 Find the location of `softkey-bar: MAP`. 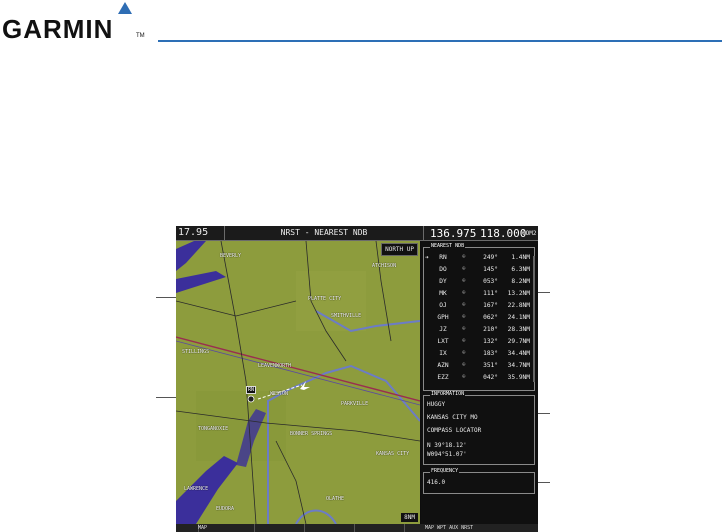

softkey-bar: MAP is located at coordinates (357, 528).